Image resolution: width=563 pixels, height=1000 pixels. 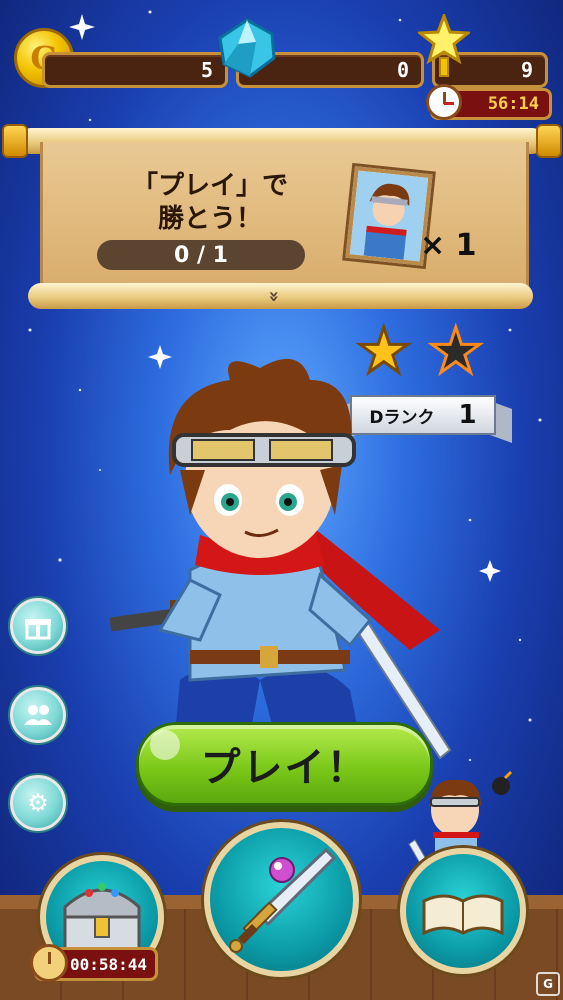 I want to click on star-count: 9, so click(x=526, y=70).